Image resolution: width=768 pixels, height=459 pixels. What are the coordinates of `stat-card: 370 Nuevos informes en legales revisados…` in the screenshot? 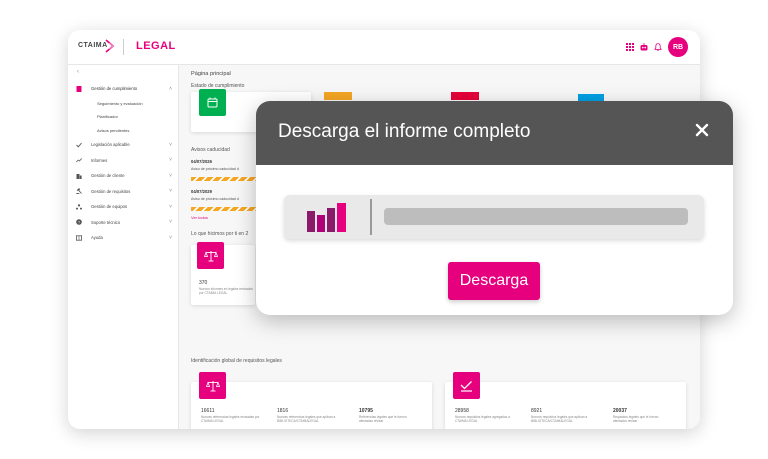 It's located at (223, 273).